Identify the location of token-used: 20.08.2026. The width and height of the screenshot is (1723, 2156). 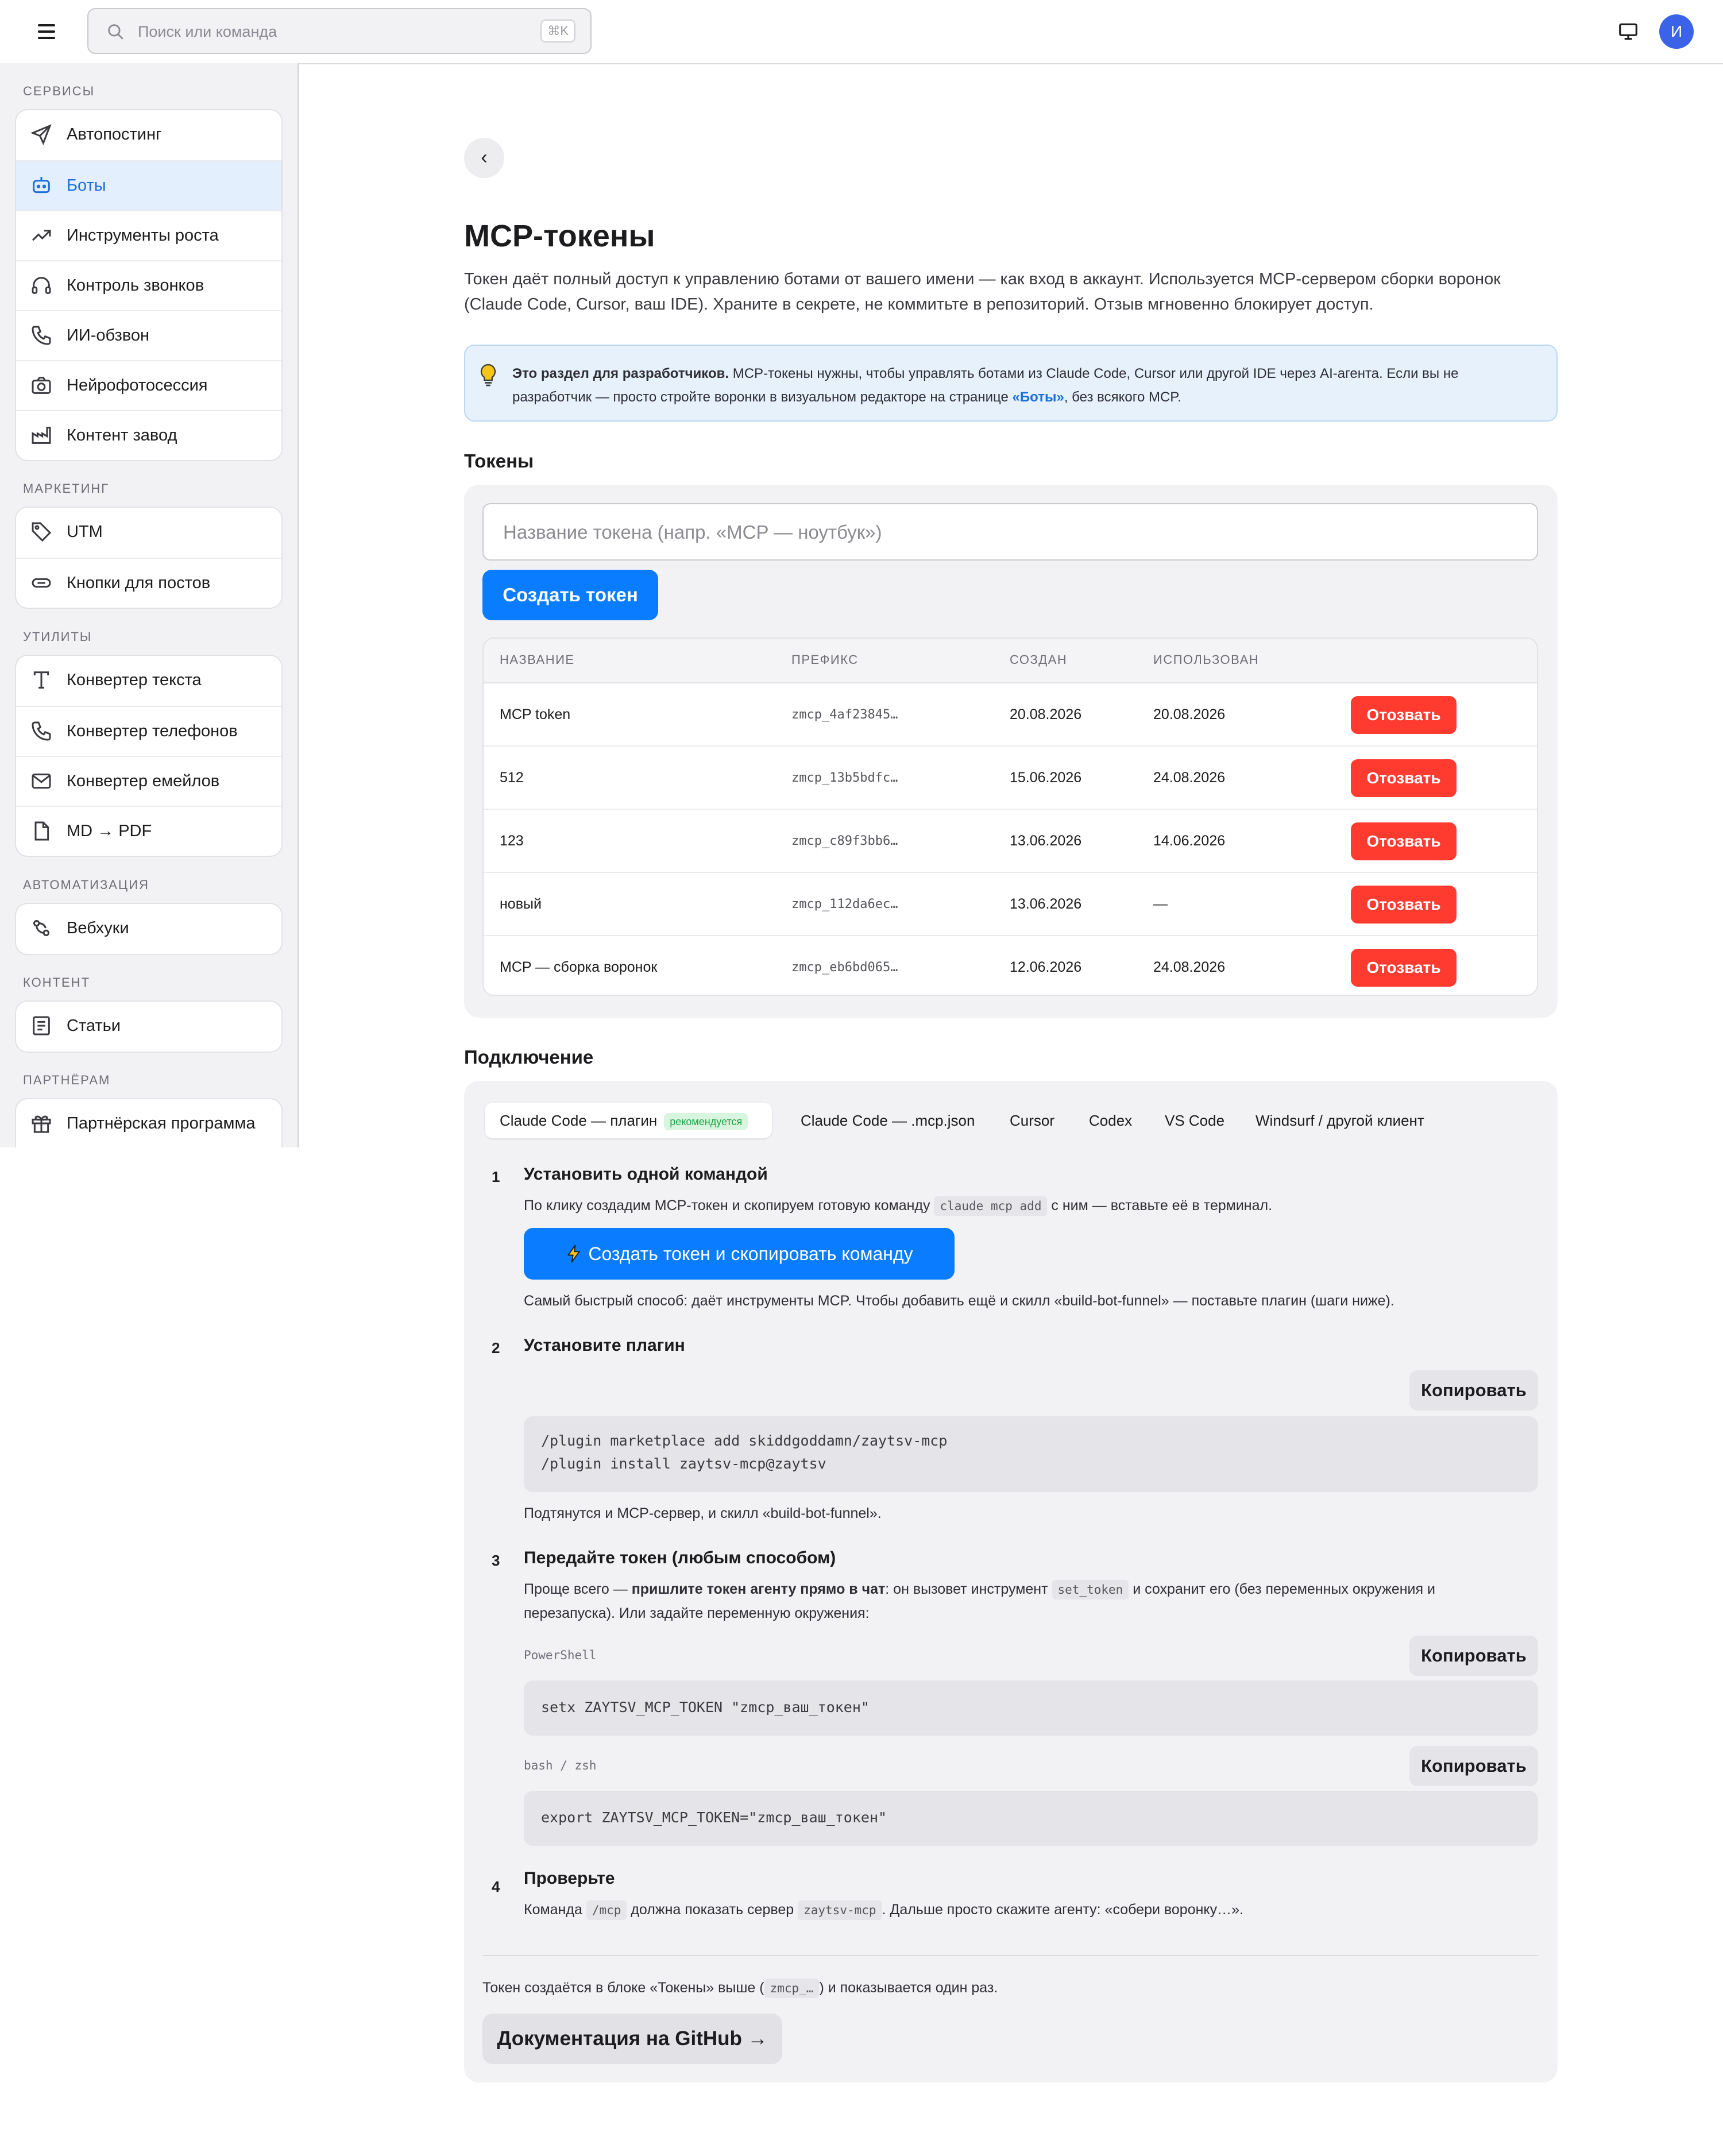
(1190, 714).